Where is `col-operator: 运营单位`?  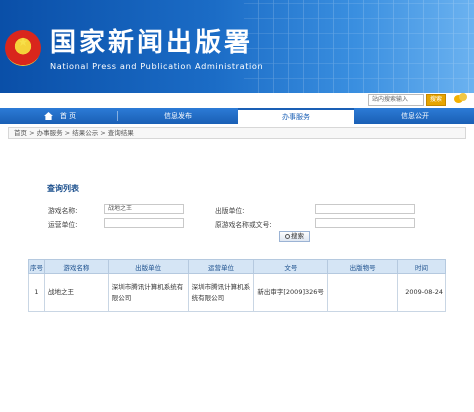
col-operator: 运营单位 is located at coordinates (221, 266).